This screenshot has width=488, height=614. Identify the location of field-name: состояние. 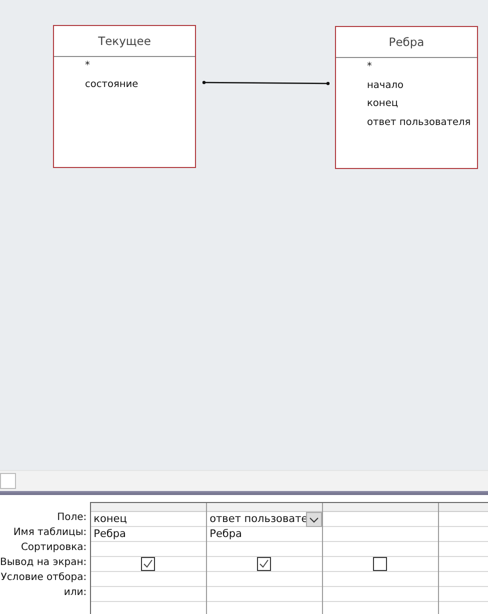
(140, 85).